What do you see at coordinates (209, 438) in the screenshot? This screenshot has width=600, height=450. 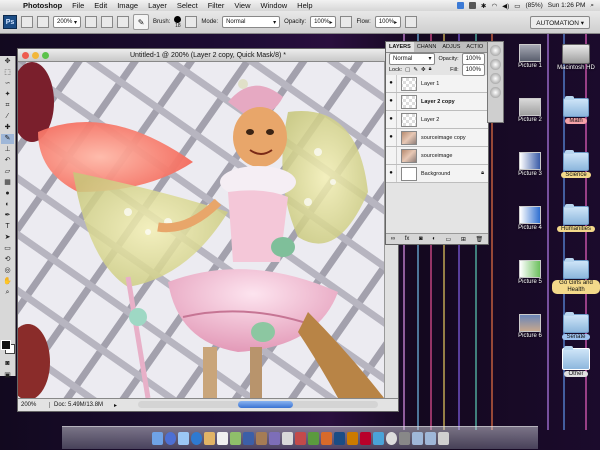 I see `address-book-icon` at bounding box center [209, 438].